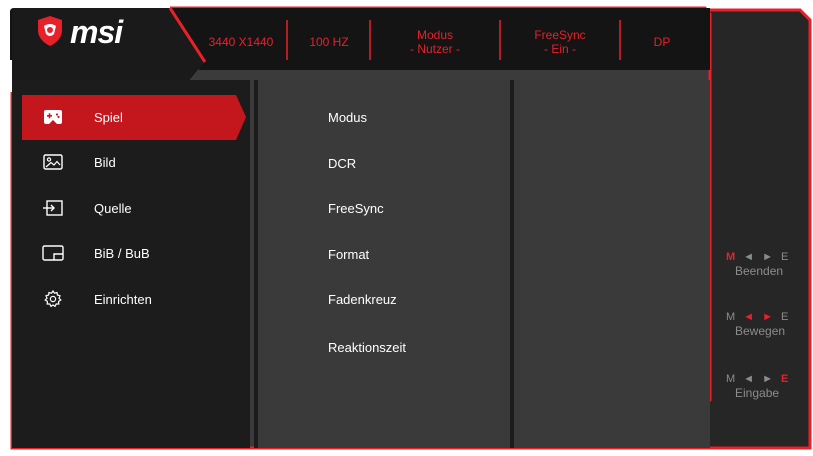 The height and width of the screenshot is (456, 813). What do you see at coordinates (123, 299) in the screenshot?
I see `menu-item-label: Einrichten` at bounding box center [123, 299].